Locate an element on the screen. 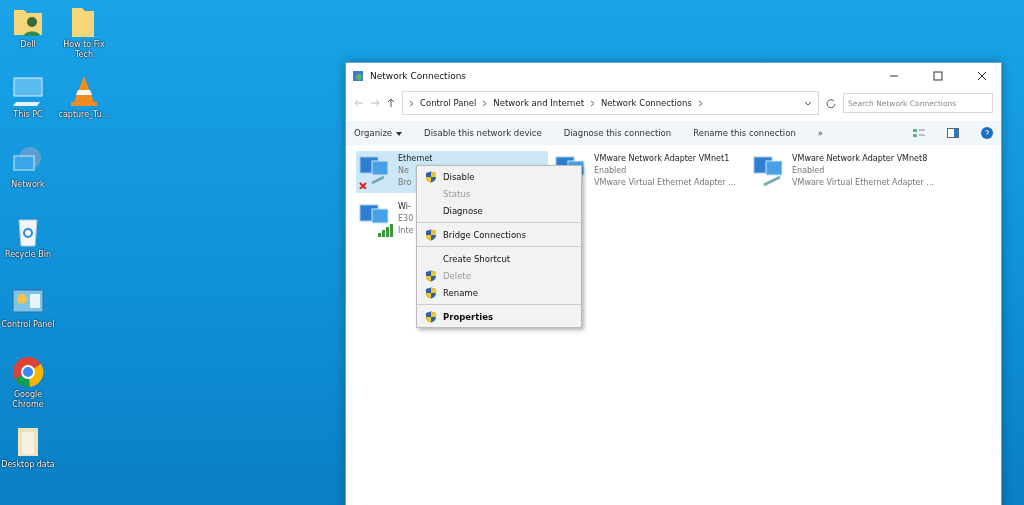  shortcut-label: Dell is located at coordinates (28, 45).